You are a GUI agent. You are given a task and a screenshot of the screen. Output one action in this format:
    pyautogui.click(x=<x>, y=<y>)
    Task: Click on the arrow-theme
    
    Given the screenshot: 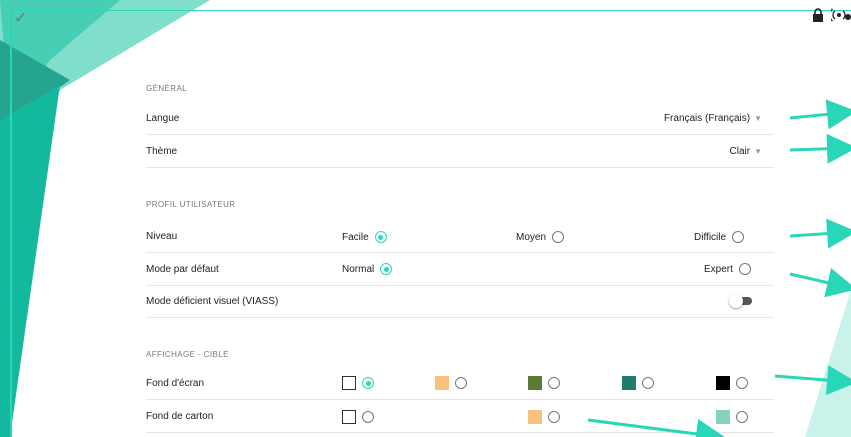 What is the action you would take?
    pyautogui.click(x=820, y=148)
    